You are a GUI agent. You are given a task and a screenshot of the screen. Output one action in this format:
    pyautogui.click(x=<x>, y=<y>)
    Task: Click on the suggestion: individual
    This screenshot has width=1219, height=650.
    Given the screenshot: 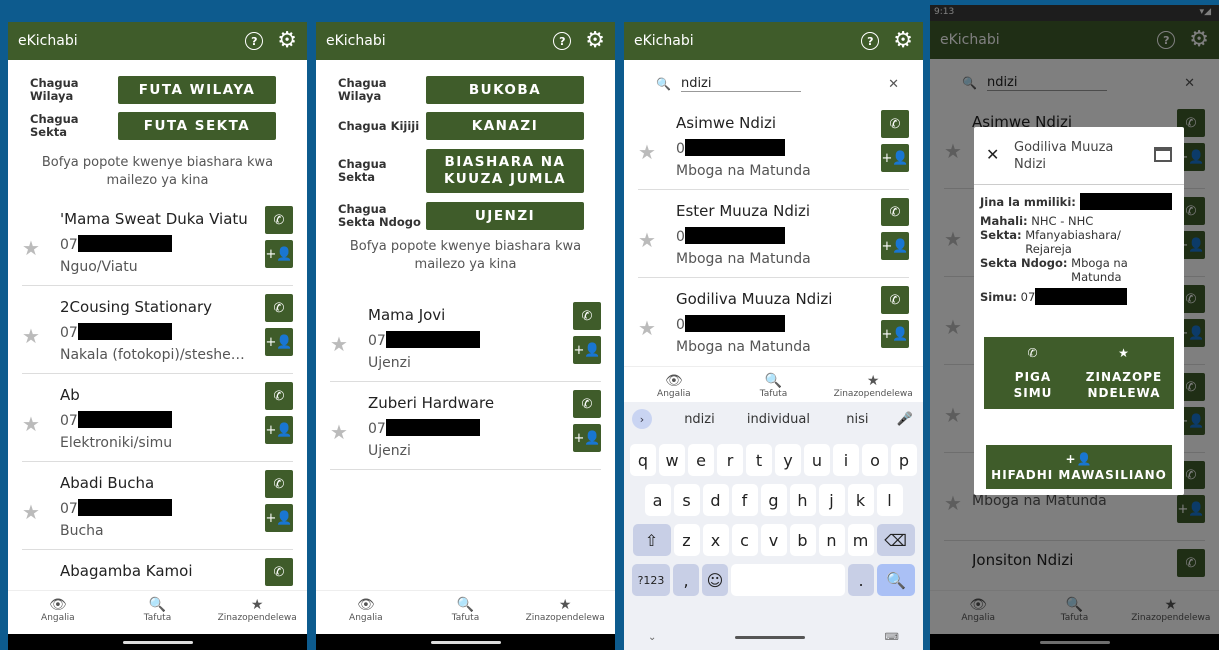 What is the action you would take?
    pyautogui.click(x=778, y=419)
    